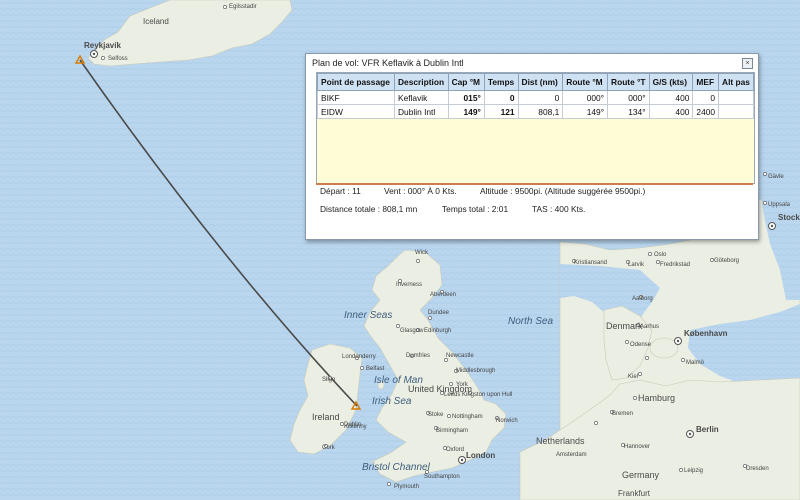  Describe the element at coordinates (475, 371) in the screenshot. I see `label-middlesbrough: Middlesbrough` at that location.